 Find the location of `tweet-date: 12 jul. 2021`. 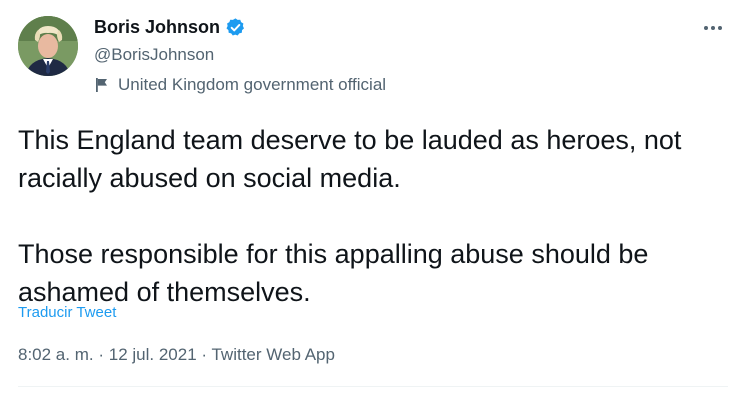

tweet-date: 12 jul. 2021 is located at coordinates (153, 354).